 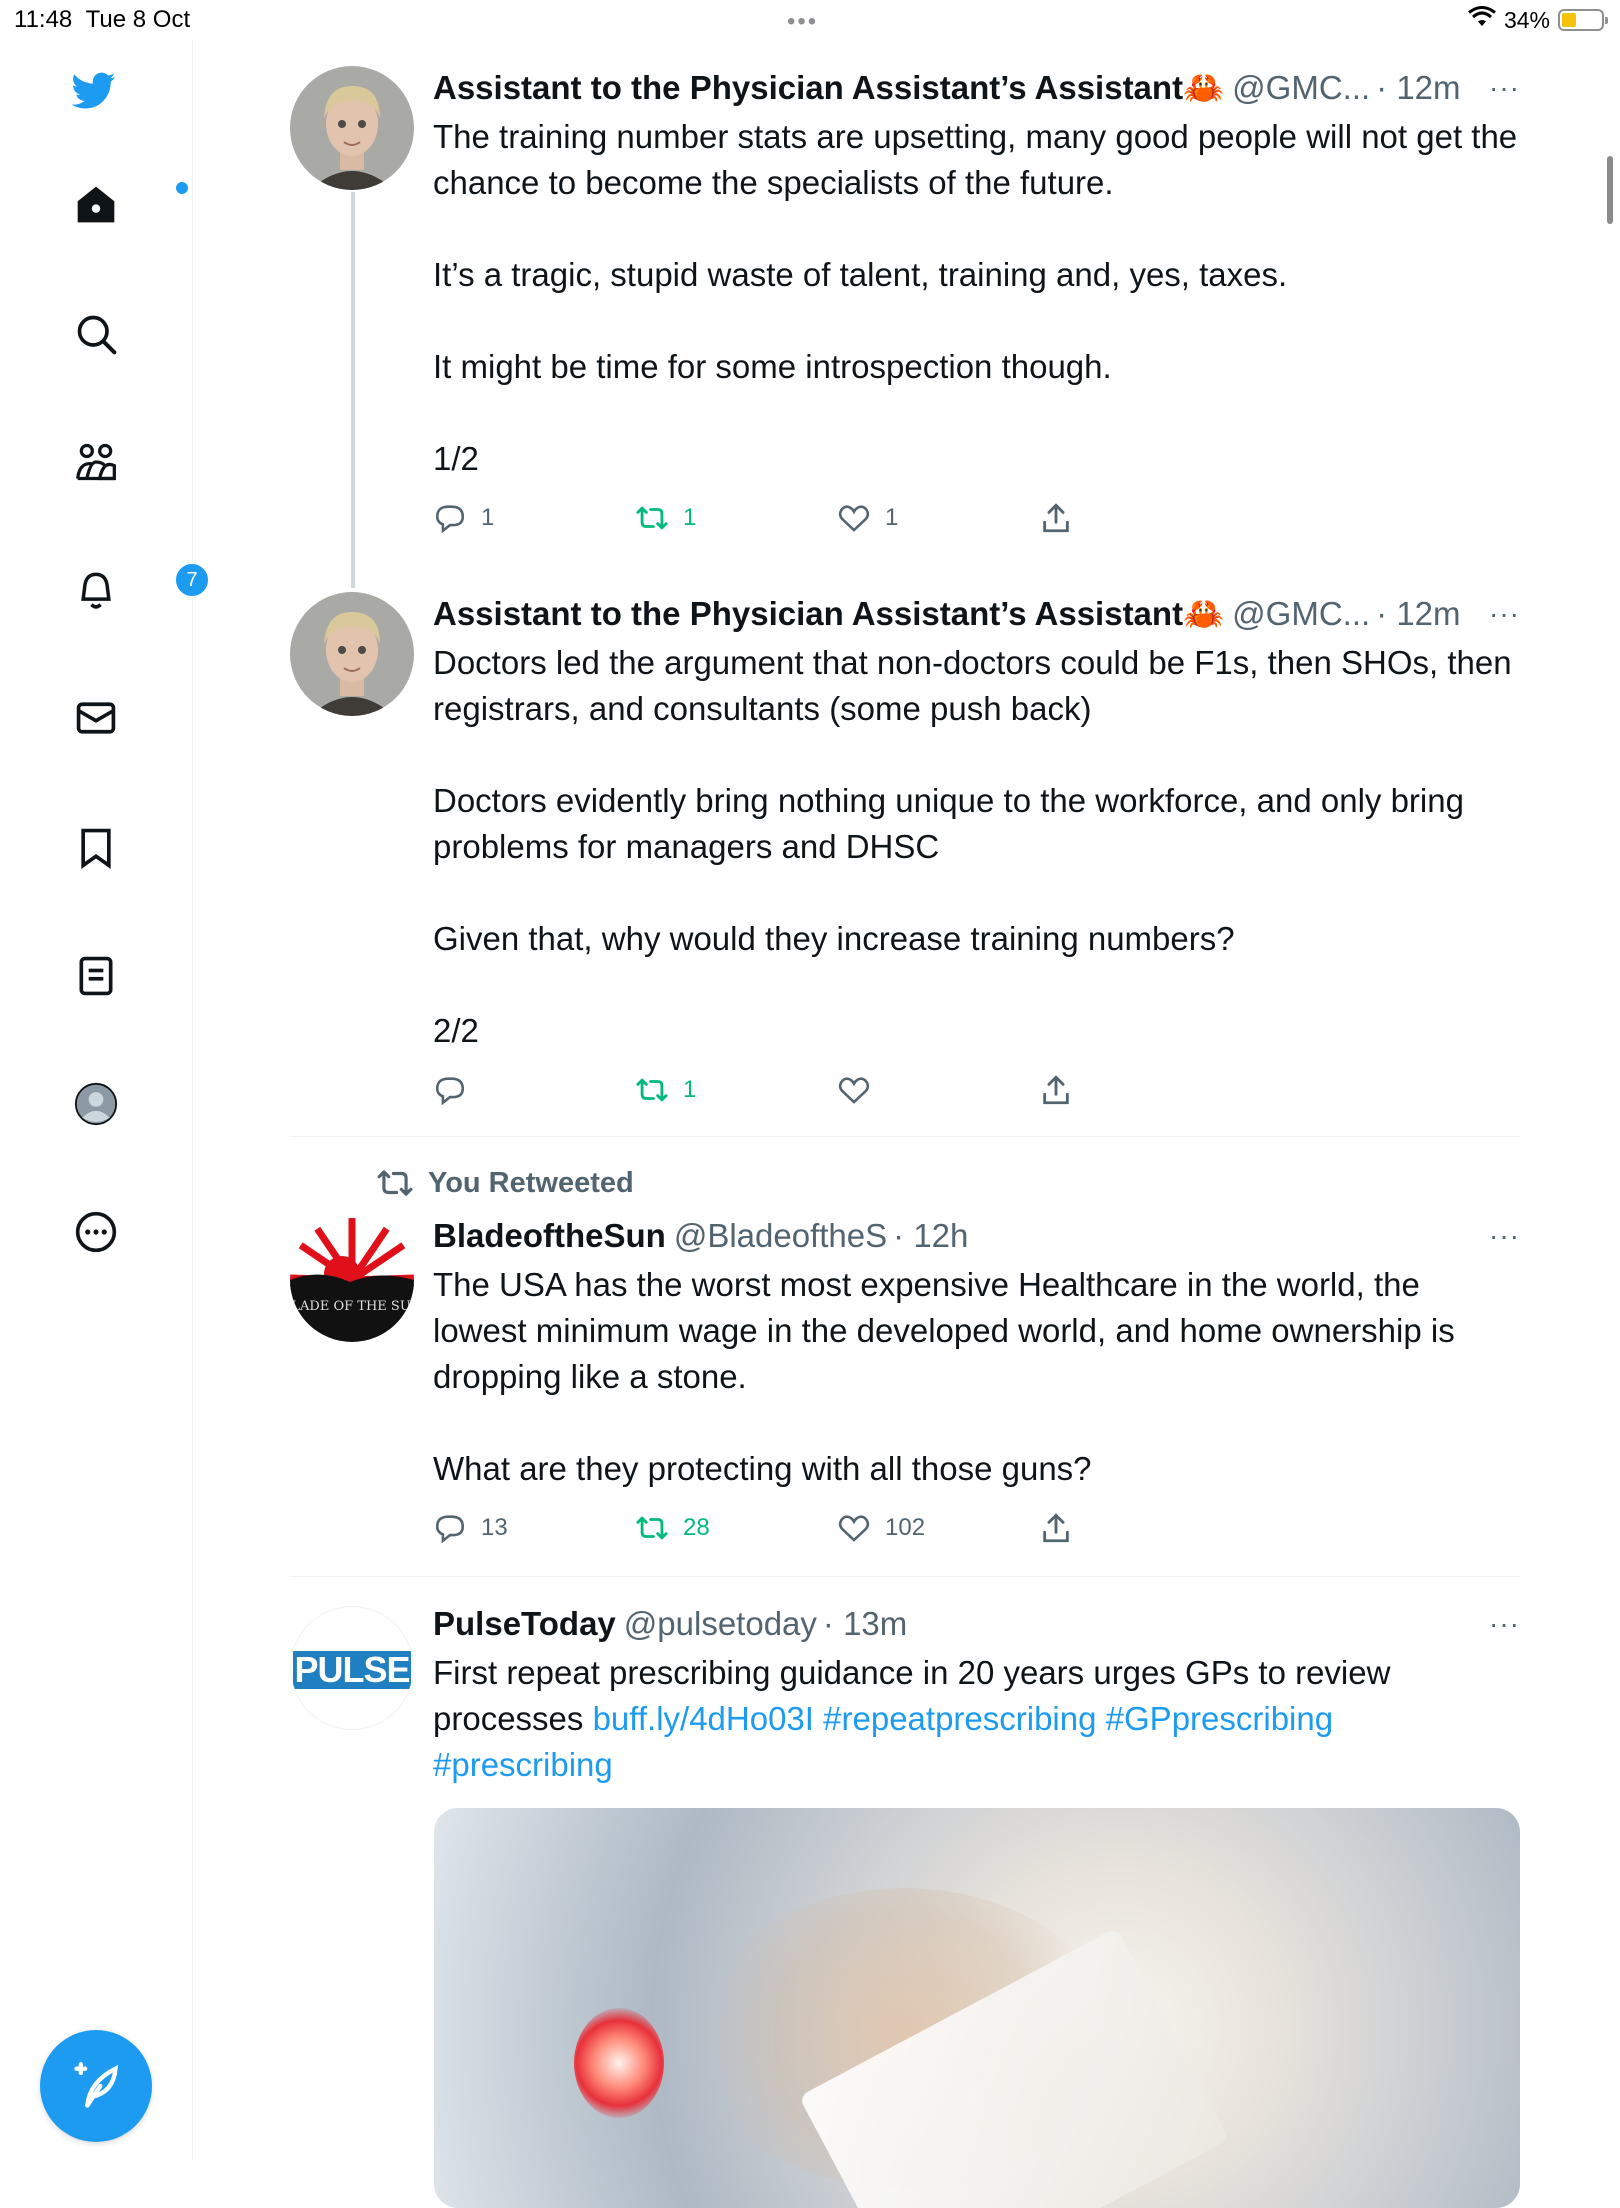 What do you see at coordinates (531, 1182) in the screenshot?
I see `retweet-context-label: You Retweeted` at bounding box center [531, 1182].